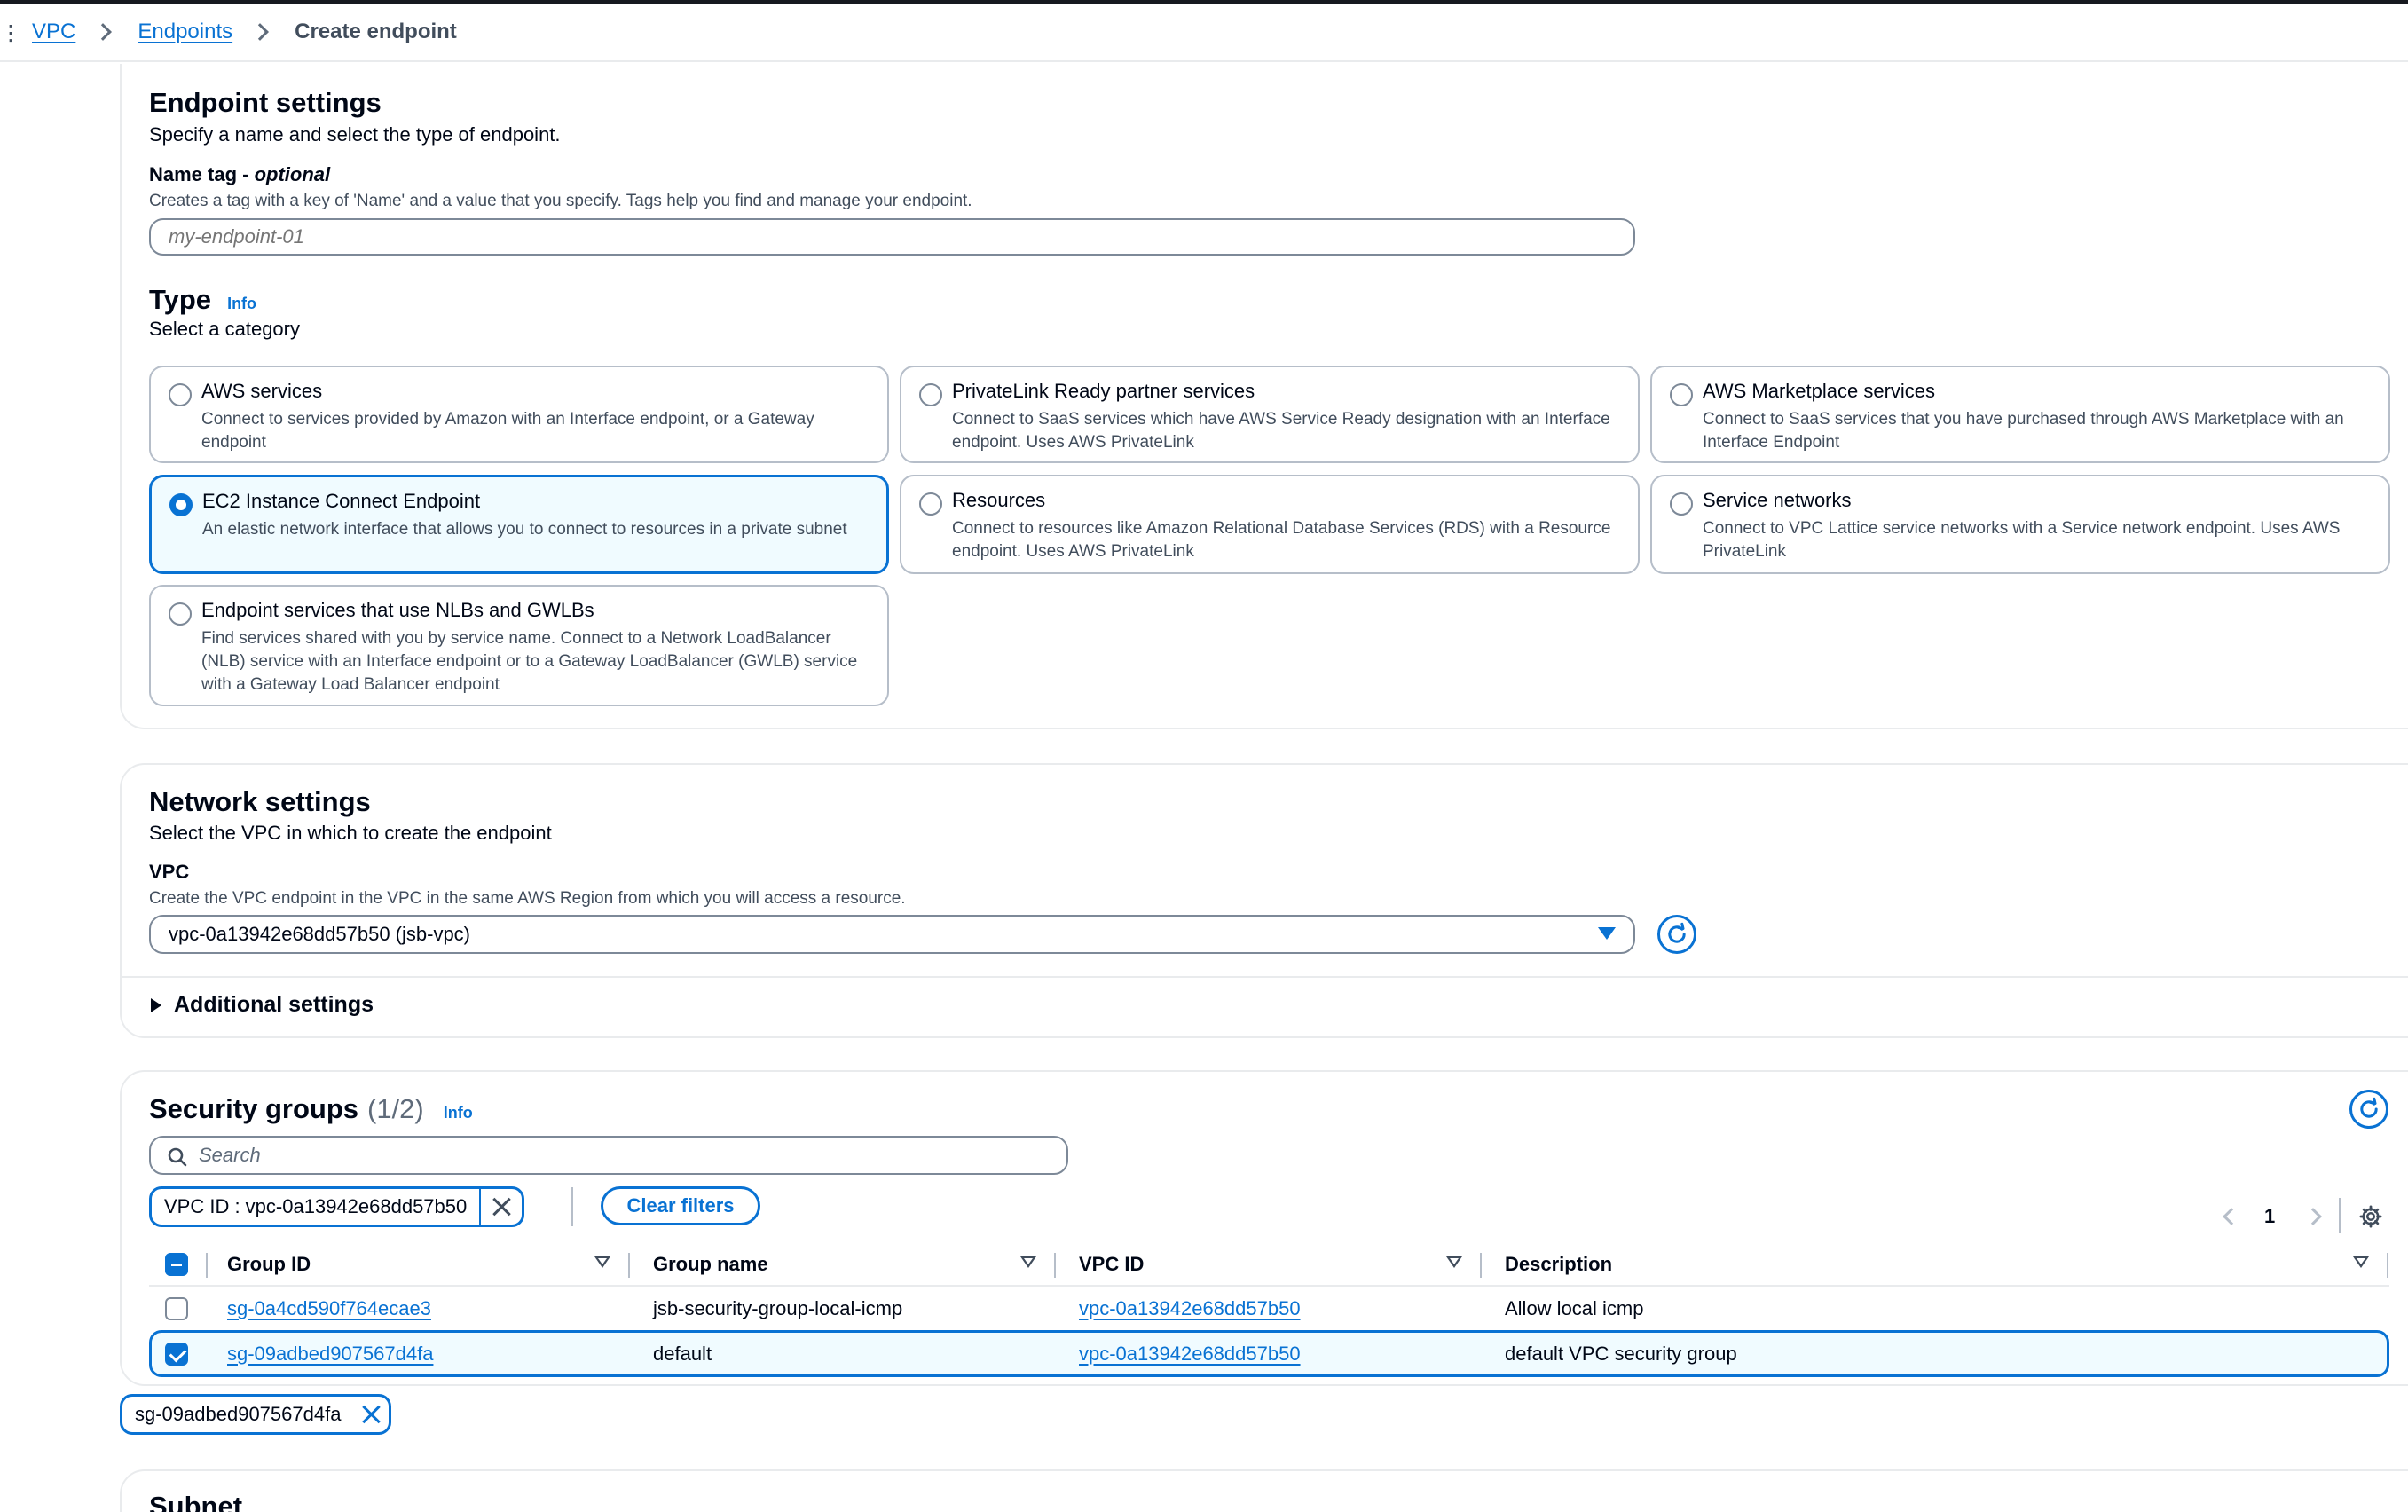  I want to click on column-header-description: Description, so click(1558, 1265).